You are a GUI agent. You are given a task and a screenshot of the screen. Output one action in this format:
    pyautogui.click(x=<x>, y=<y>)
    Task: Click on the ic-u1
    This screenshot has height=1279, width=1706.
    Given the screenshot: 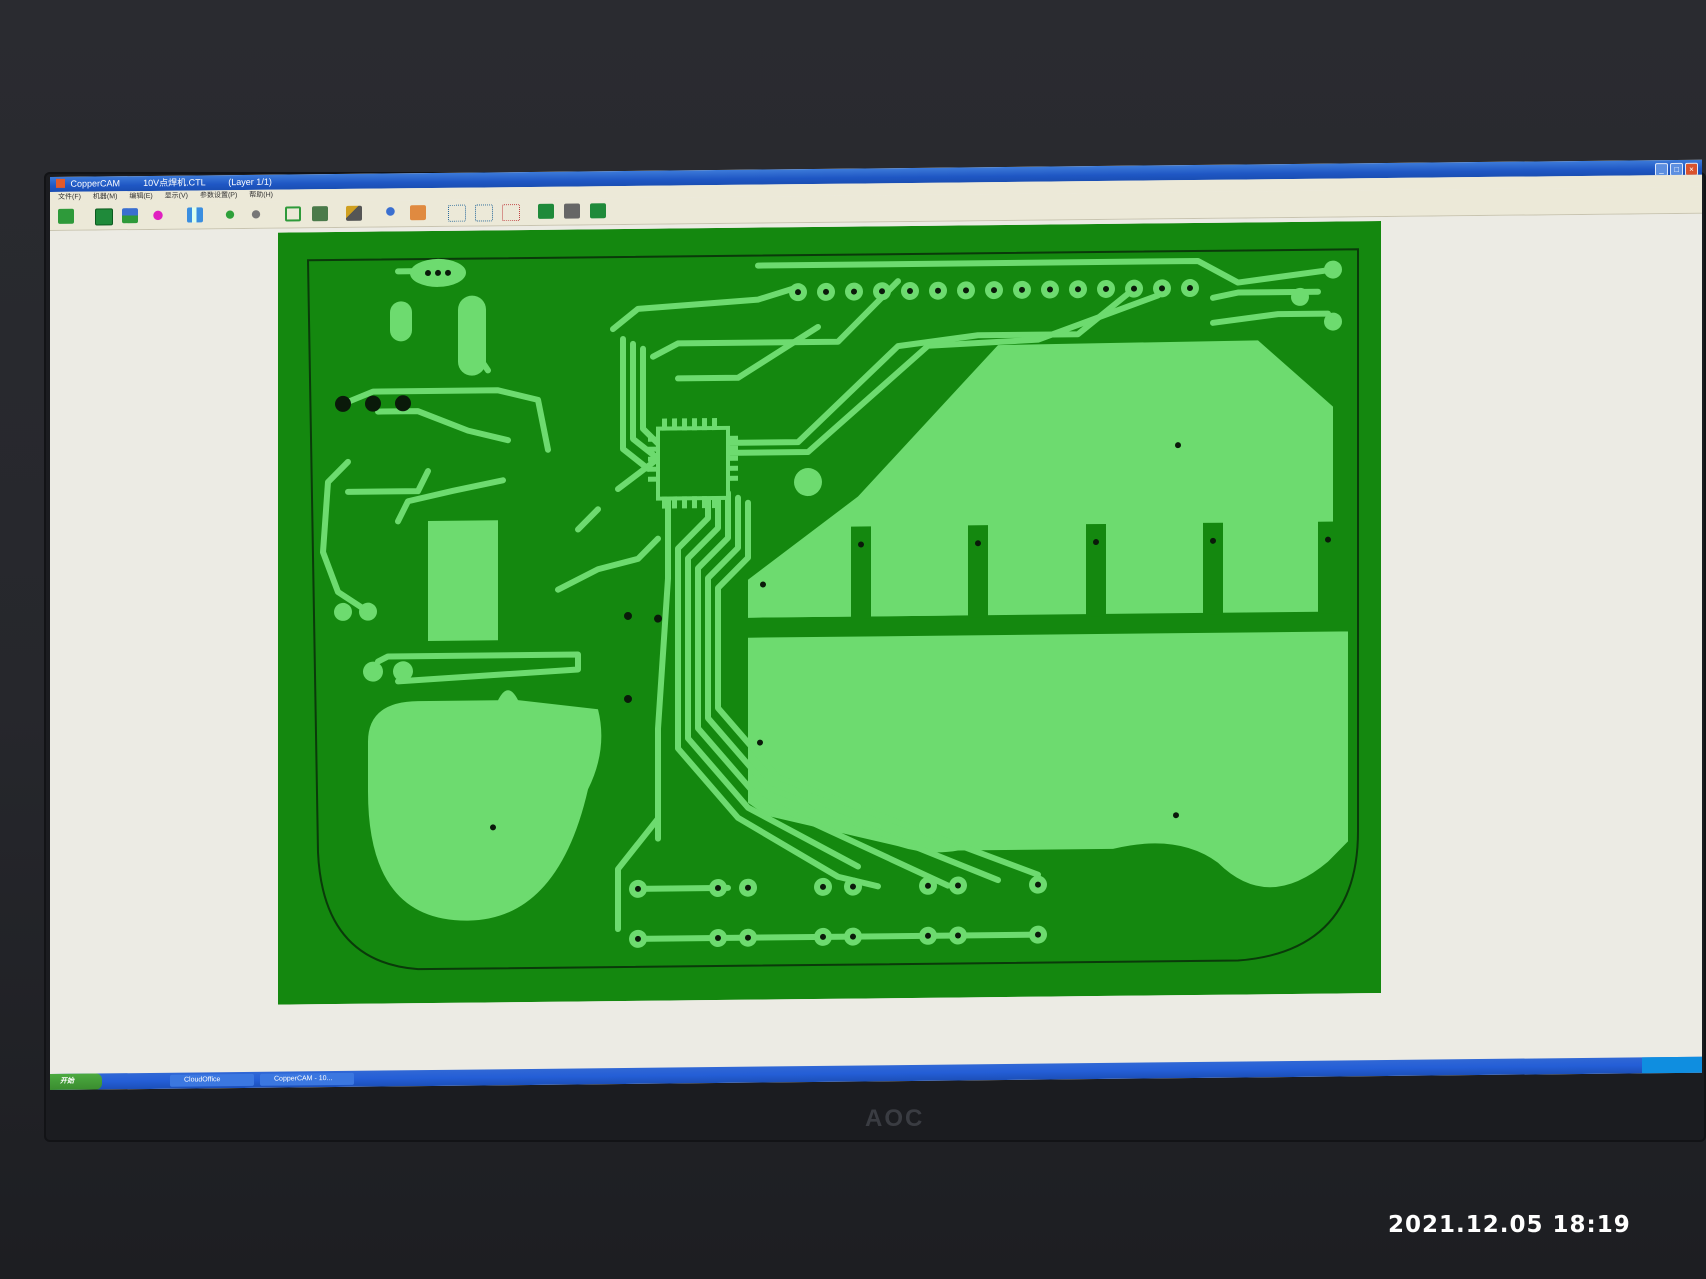 What is the action you would take?
    pyautogui.click(x=693, y=463)
    